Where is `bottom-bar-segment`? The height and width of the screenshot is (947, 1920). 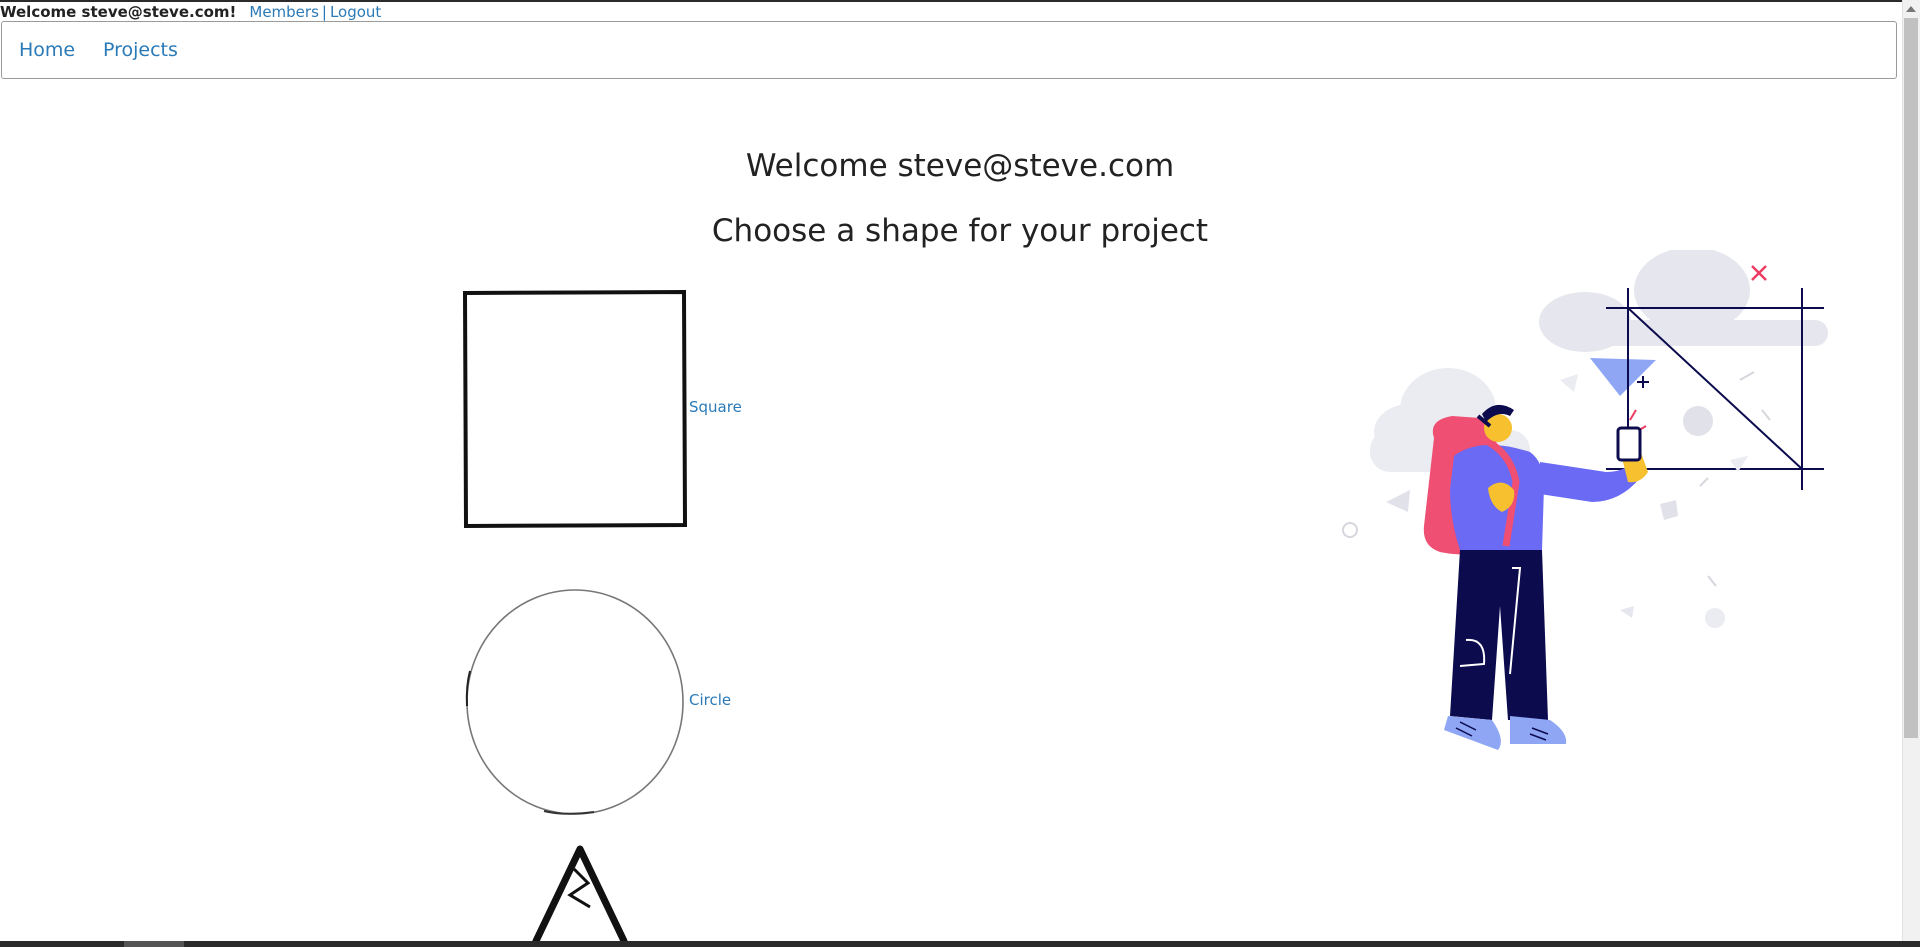
bottom-bar-segment is located at coordinates (154, 944).